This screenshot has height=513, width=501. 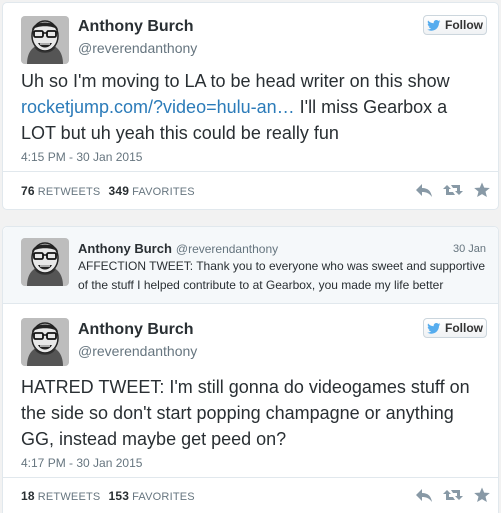 I want to click on favorite-count: 349, so click(x=118, y=191).